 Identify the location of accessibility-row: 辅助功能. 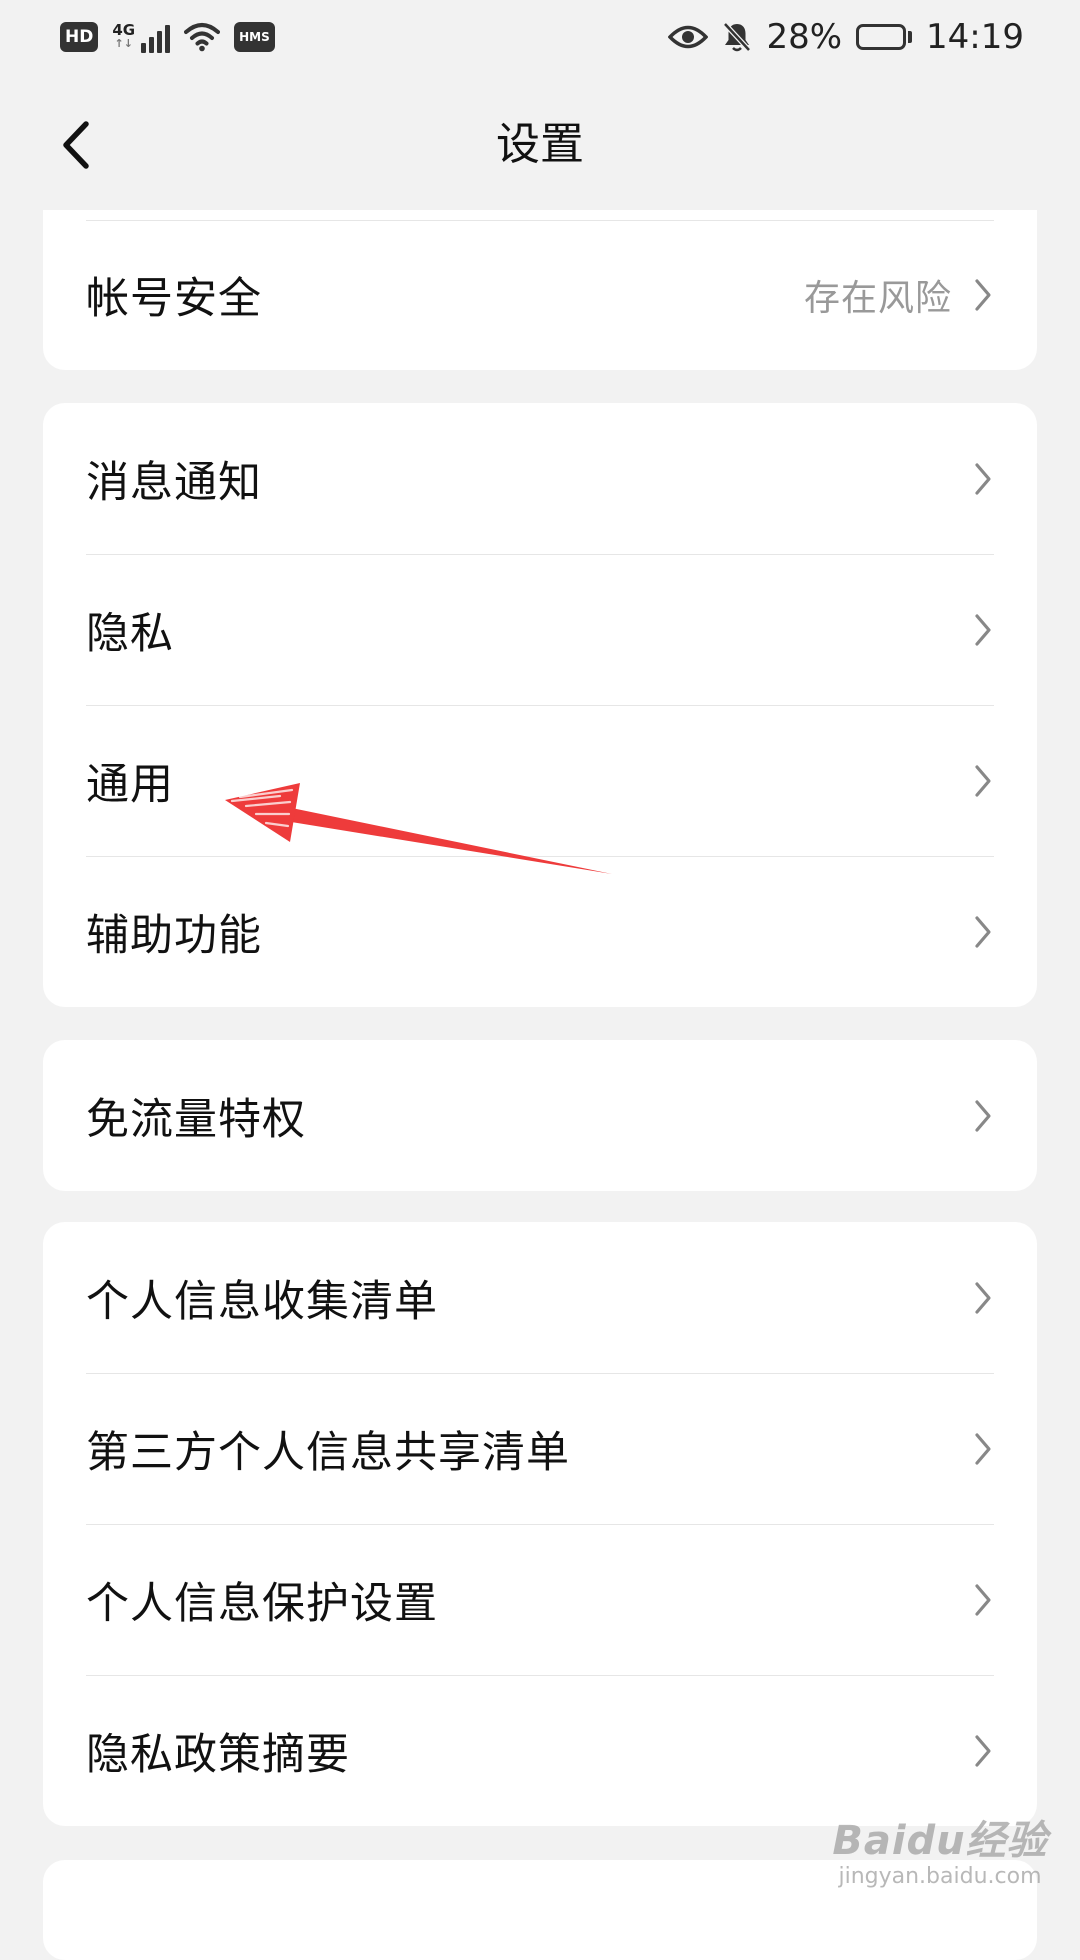
(540, 931).